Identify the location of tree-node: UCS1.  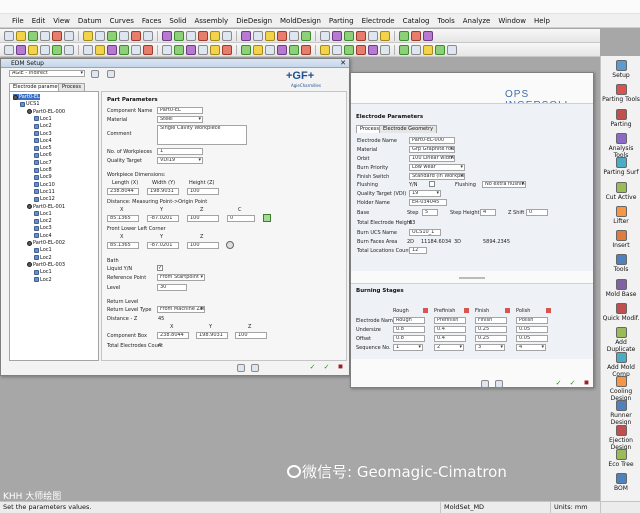
(30, 104).